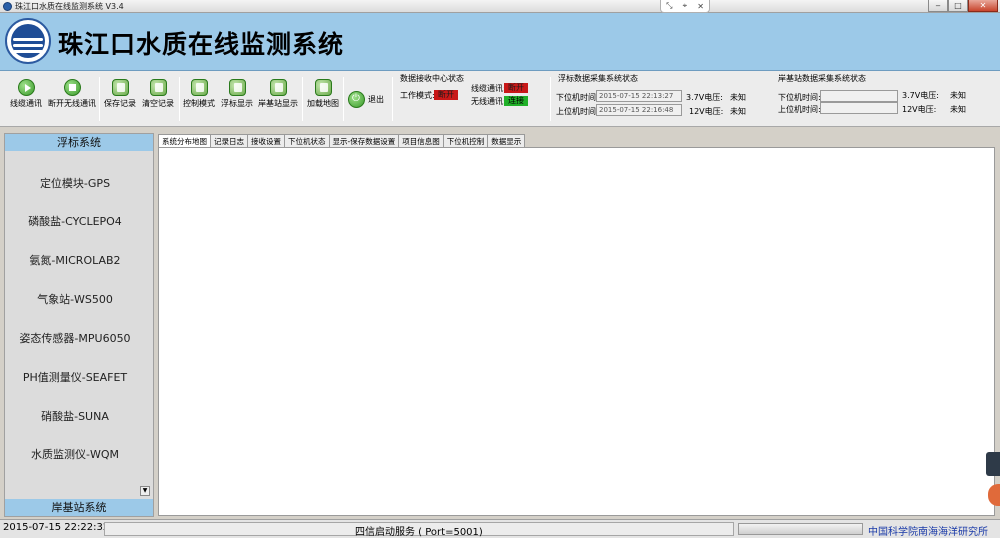 The height and width of the screenshot is (538, 1000). What do you see at coordinates (72, 87) in the screenshot?
I see `stop-icon` at bounding box center [72, 87].